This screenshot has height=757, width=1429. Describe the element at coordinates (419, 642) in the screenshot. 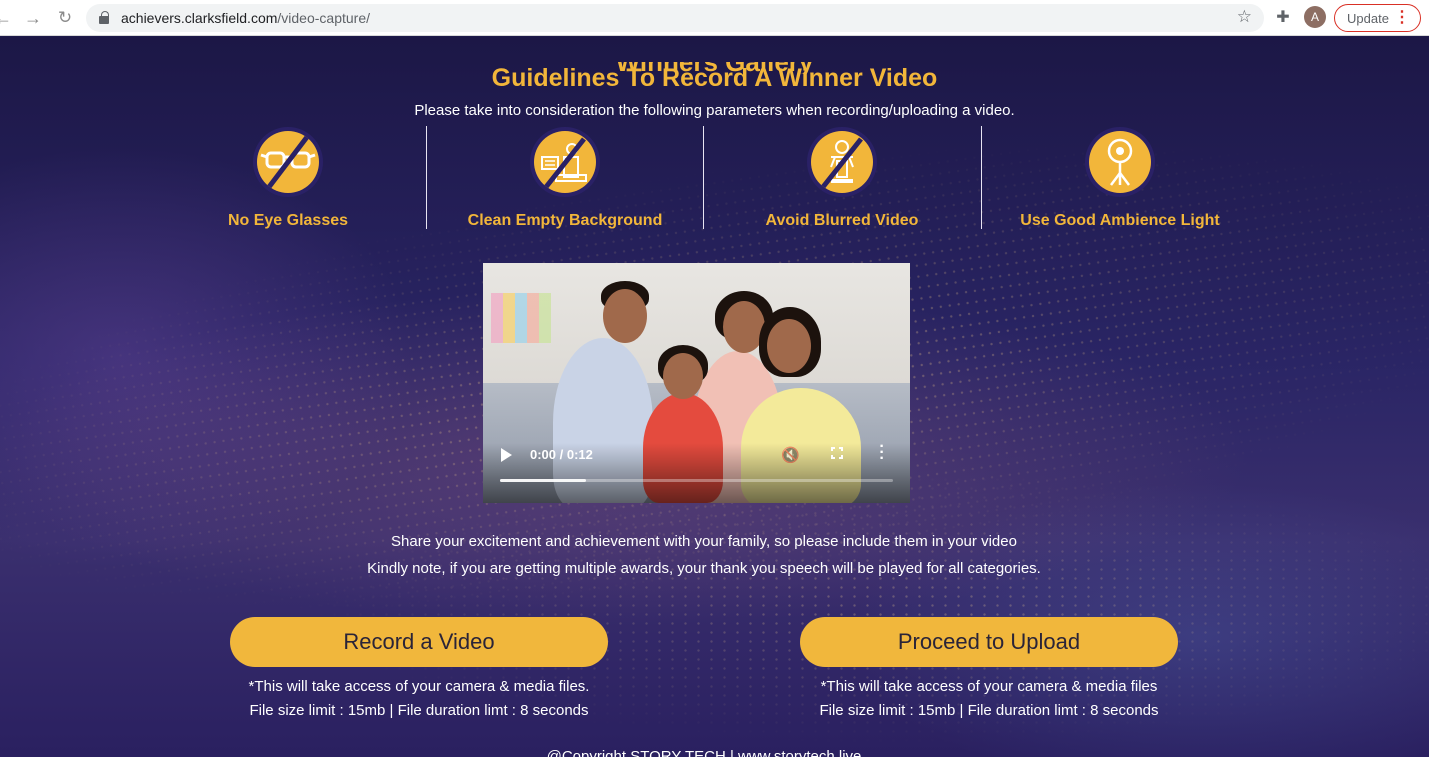

I see `record-video-button: Record a Video` at that location.